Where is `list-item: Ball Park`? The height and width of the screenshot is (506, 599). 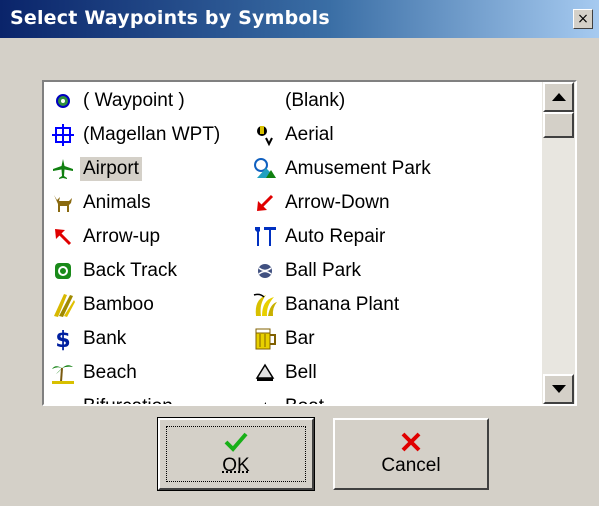
list-item: Ball Park is located at coordinates (343, 271).